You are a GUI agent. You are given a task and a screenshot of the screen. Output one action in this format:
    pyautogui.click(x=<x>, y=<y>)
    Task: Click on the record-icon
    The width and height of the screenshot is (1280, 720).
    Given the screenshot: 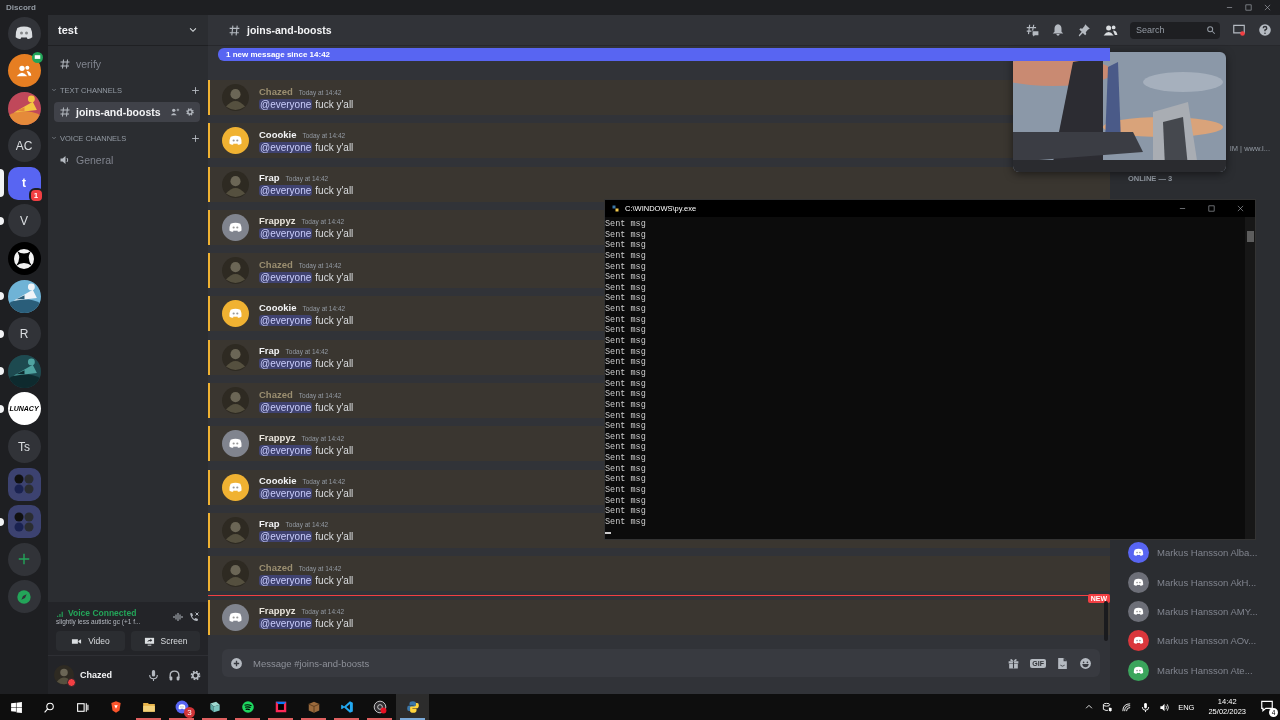 What is the action you would take?
    pyautogui.click(x=379, y=707)
    